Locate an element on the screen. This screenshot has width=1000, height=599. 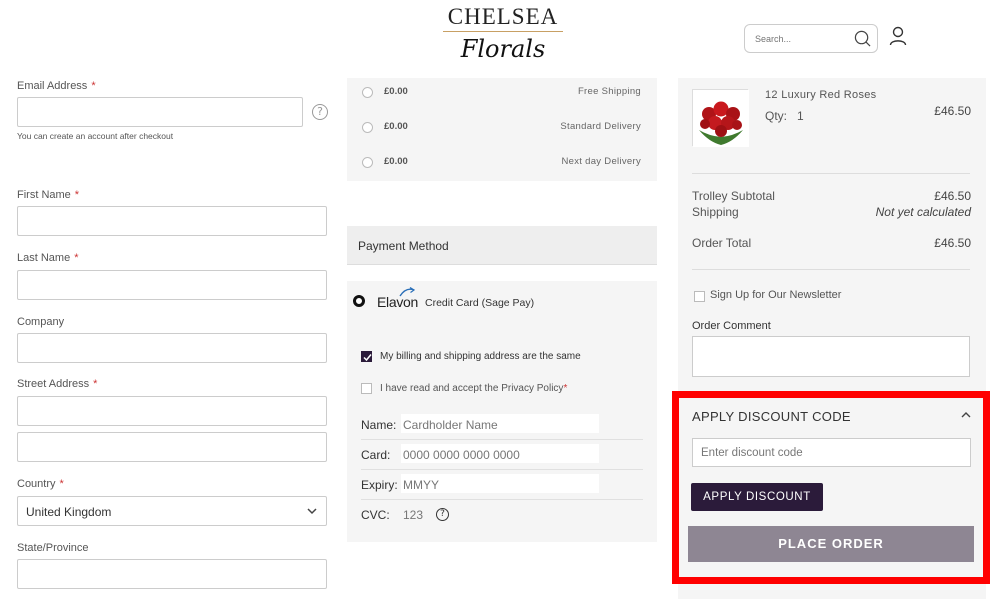
last-name-field is located at coordinates (172, 285).